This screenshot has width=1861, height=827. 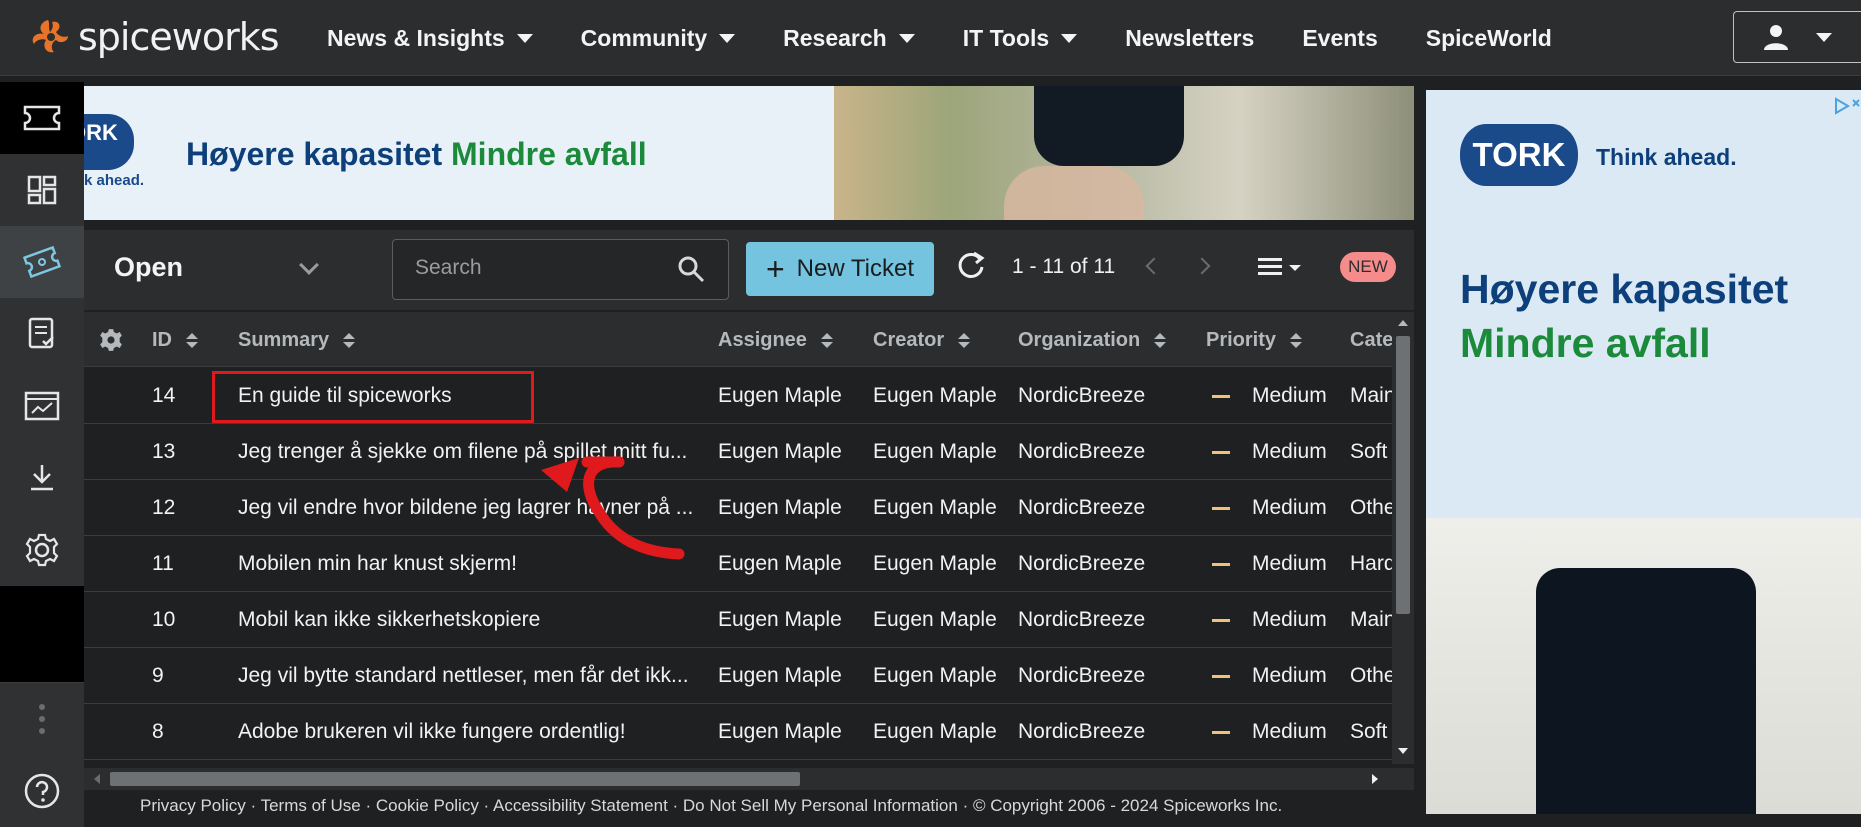 What do you see at coordinates (373, 397) in the screenshot?
I see `highlight-box-annotation` at bounding box center [373, 397].